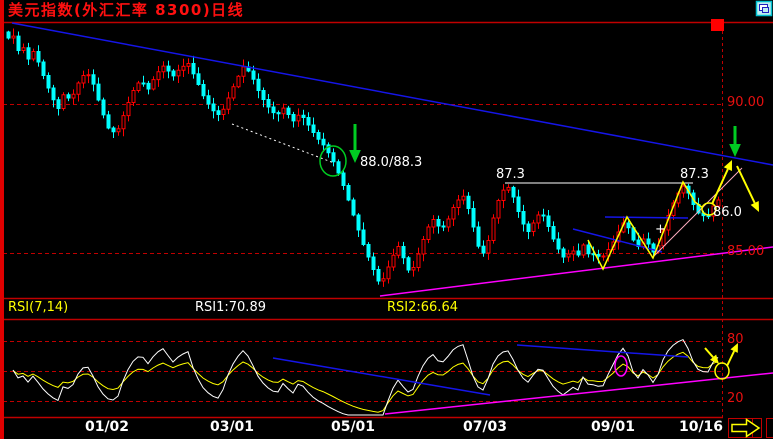  I want to click on yellow-forecast-up, so click(721, 182).